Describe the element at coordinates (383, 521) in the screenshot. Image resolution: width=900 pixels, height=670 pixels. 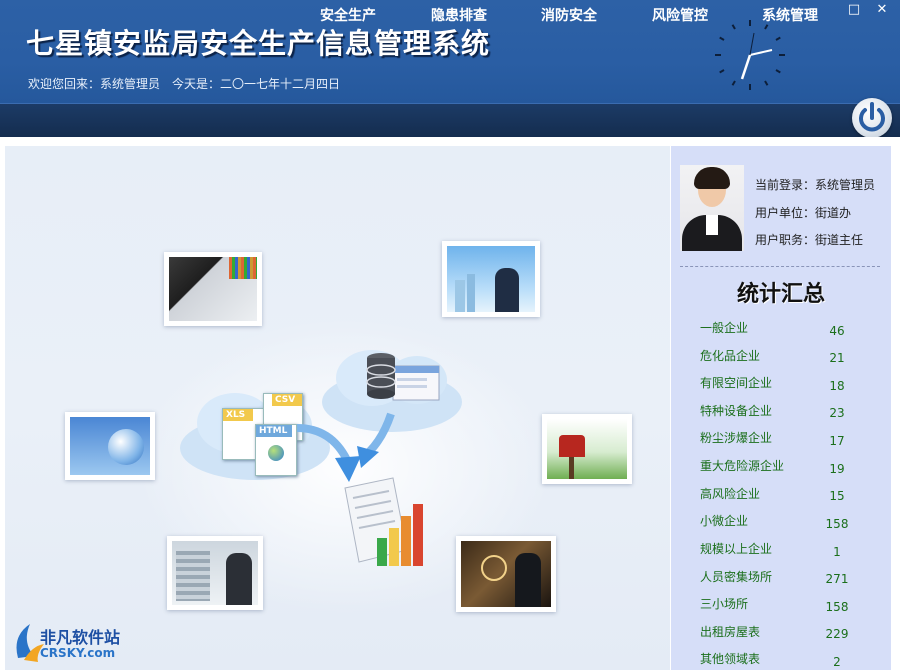
I see `report-chart-icon` at that location.